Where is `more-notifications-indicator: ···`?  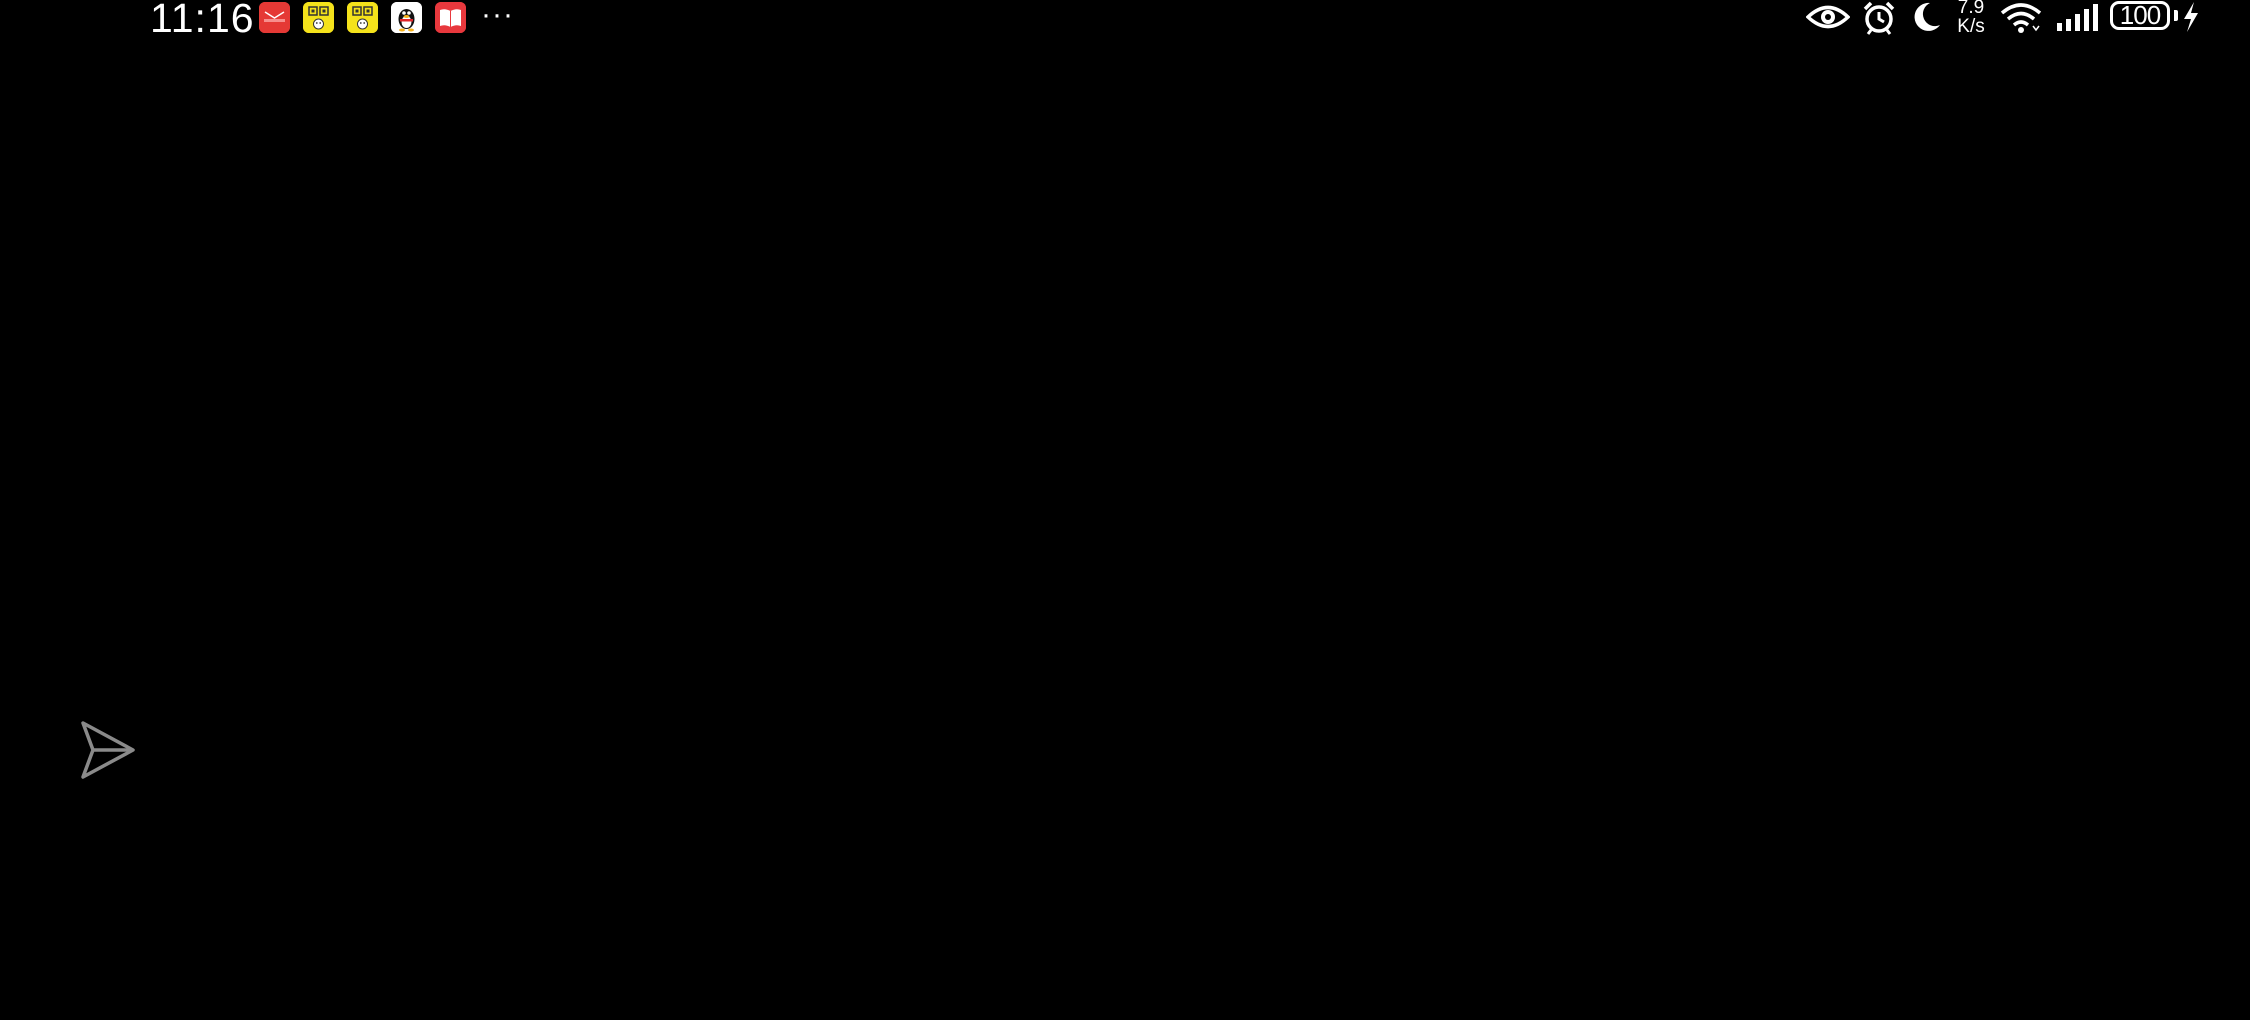 more-notifications-indicator: ··· is located at coordinates (497, 15).